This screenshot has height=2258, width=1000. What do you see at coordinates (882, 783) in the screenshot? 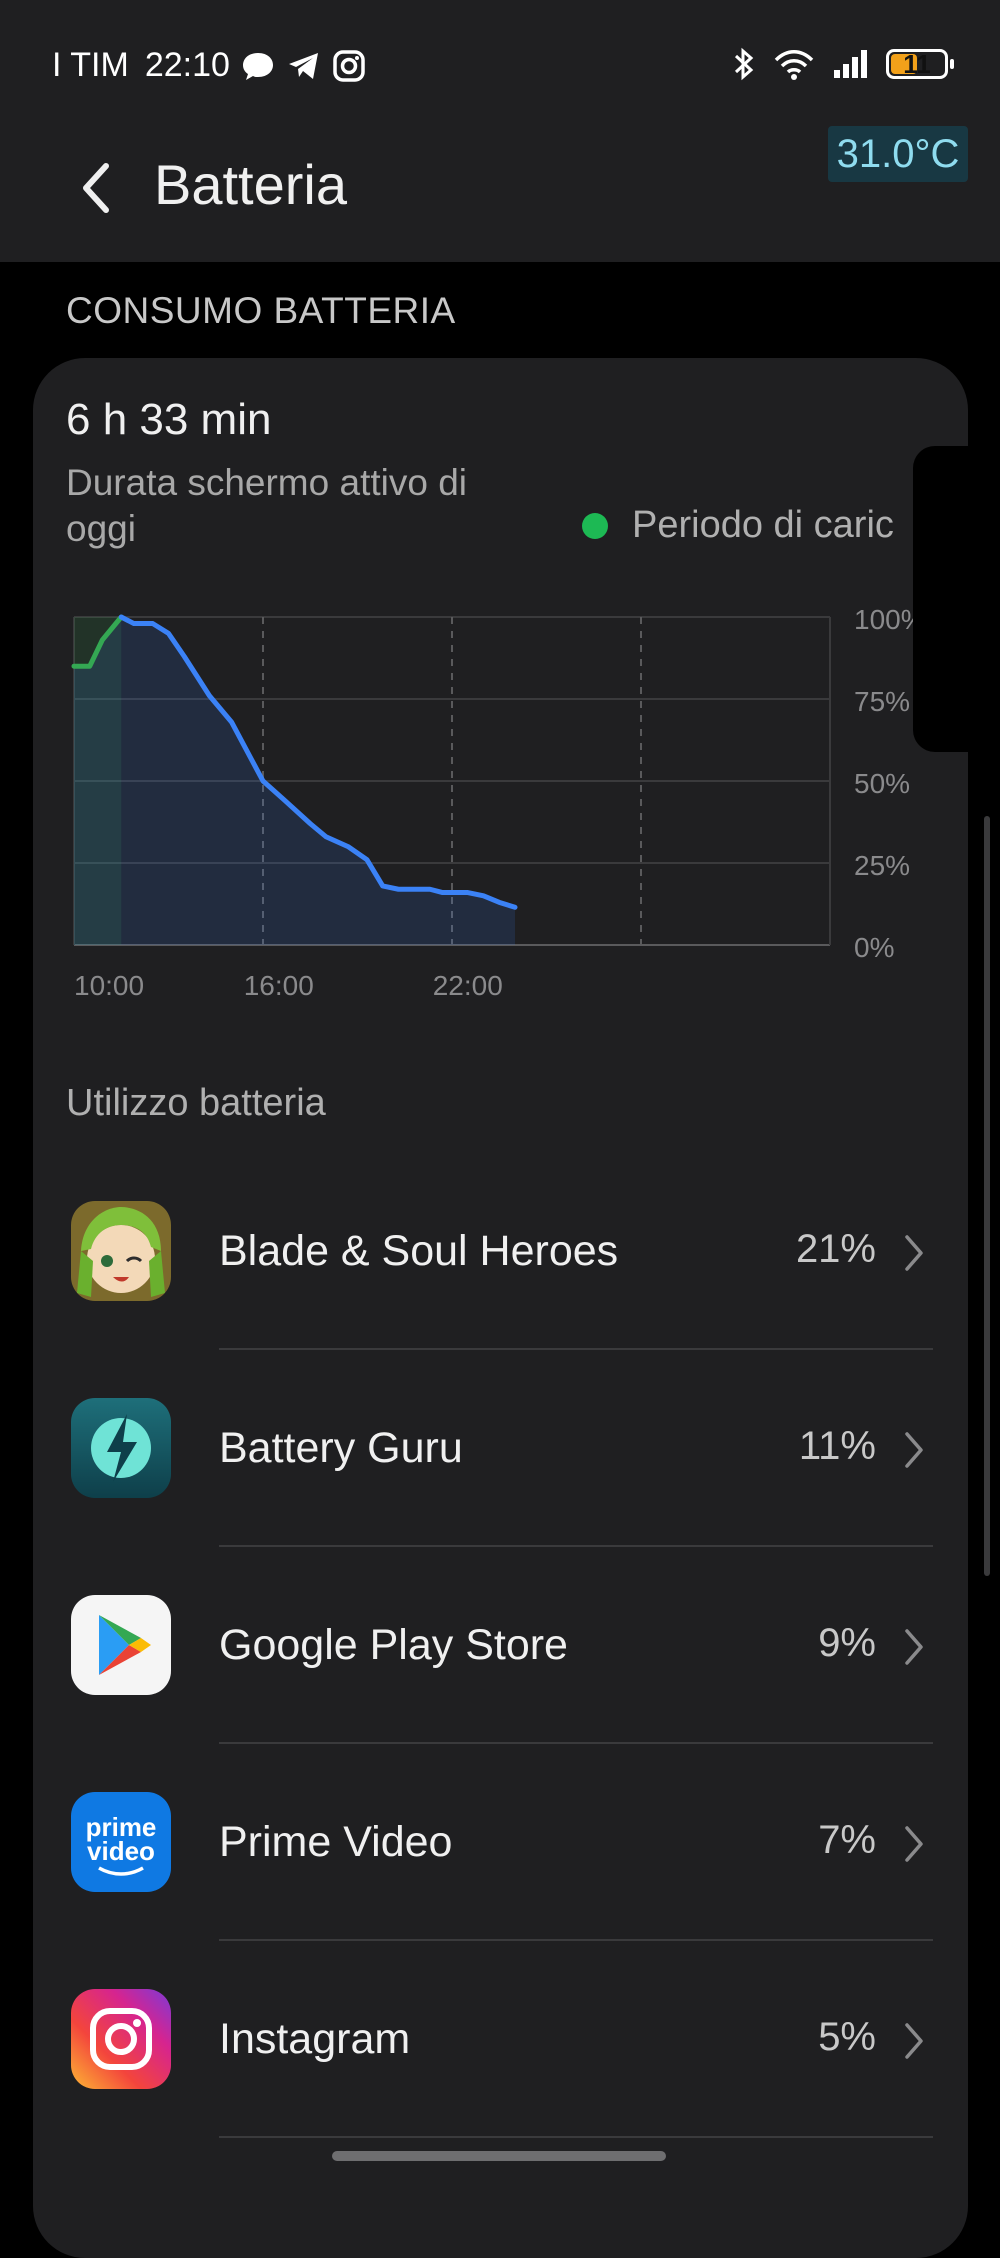
I see `y-tick-label: 50%` at bounding box center [882, 783].